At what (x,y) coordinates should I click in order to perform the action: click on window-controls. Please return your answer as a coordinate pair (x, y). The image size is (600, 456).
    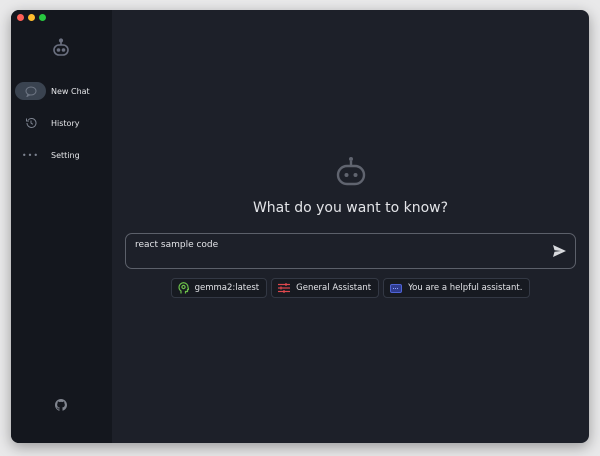
    Looking at the image, I should click on (31, 17).